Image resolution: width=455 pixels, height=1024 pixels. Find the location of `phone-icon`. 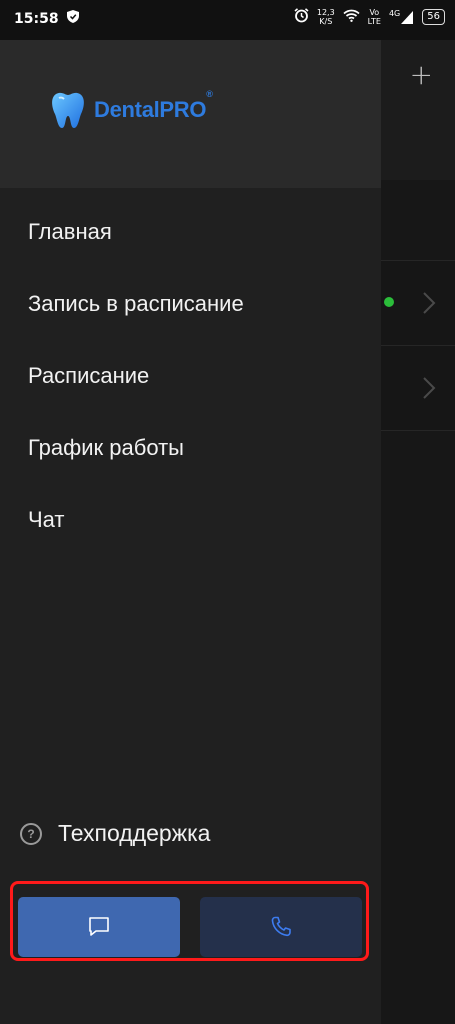

phone-icon is located at coordinates (281, 926).